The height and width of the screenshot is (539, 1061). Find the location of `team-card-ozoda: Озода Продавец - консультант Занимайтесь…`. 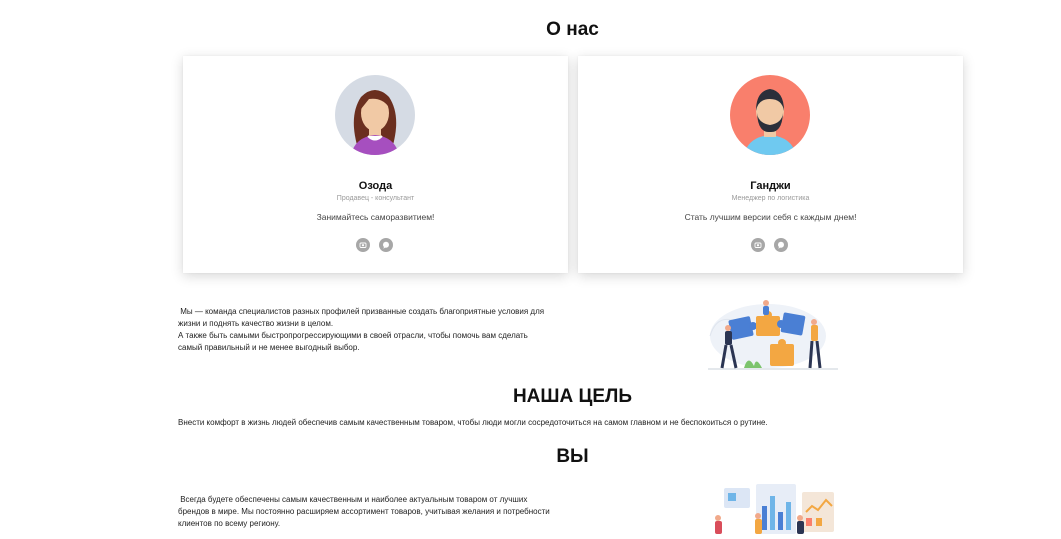

team-card-ozoda: Озода Продавец - консультант Занимайтесь… is located at coordinates (375, 164).